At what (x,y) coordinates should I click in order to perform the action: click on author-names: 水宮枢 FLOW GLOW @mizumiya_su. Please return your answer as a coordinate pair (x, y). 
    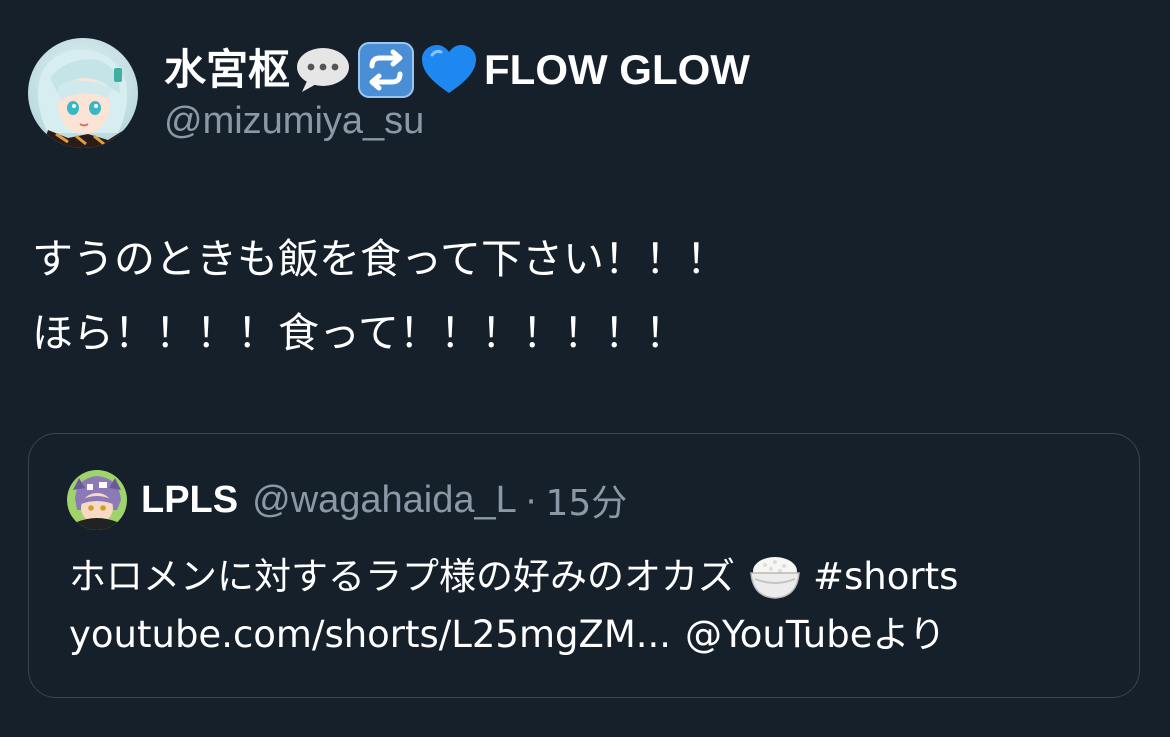
    Looking at the image, I should click on (457, 93).